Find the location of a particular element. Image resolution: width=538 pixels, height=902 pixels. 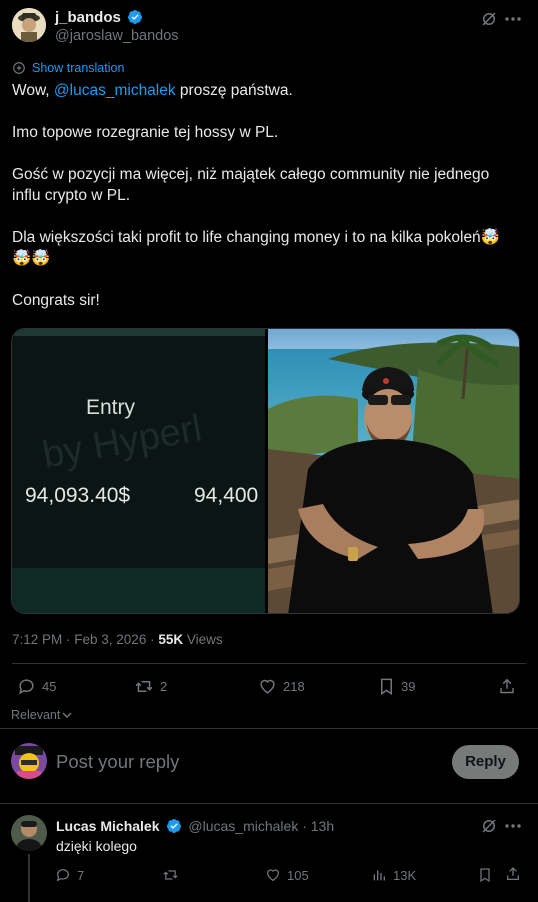

bookmark-action: 39 is located at coordinates (396, 686).